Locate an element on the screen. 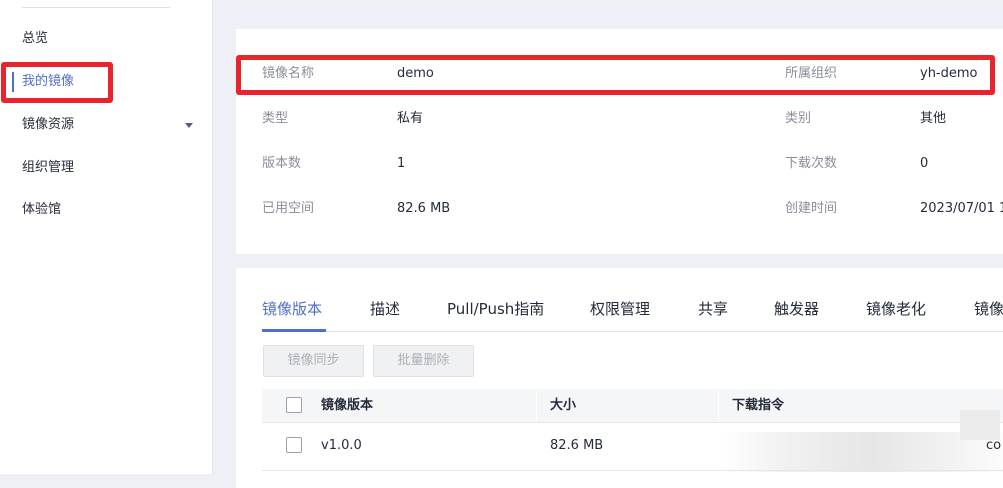 This screenshot has height=488, width=1003. type-label: 类型 is located at coordinates (275, 118).